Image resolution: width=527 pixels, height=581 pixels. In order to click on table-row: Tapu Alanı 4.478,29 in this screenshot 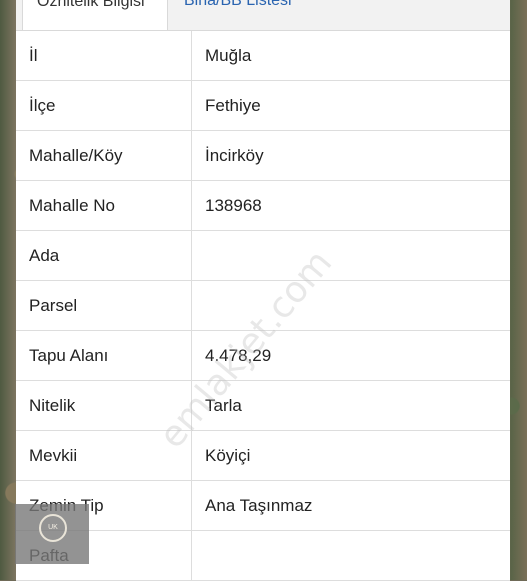, I will do `click(263, 355)`.